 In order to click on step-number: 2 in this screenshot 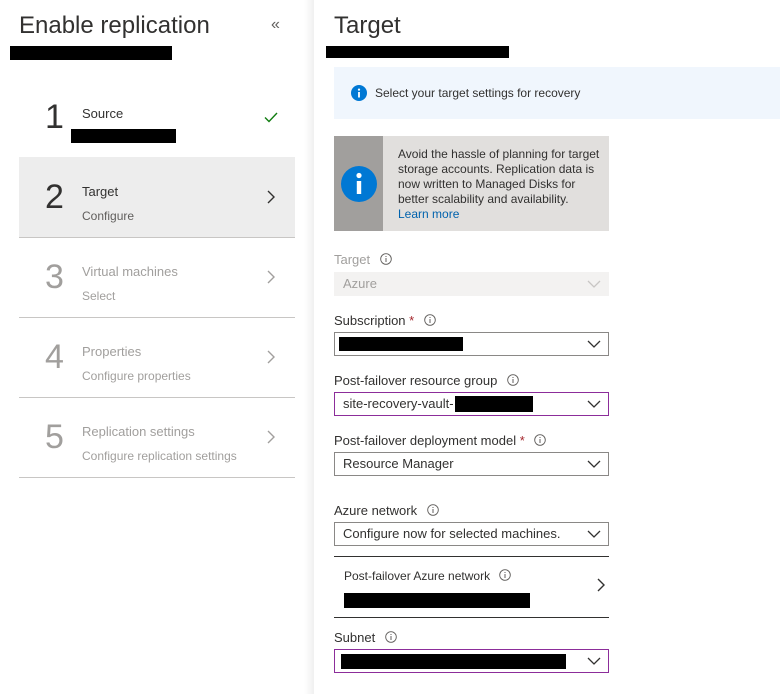, I will do `click(54, 197)`.